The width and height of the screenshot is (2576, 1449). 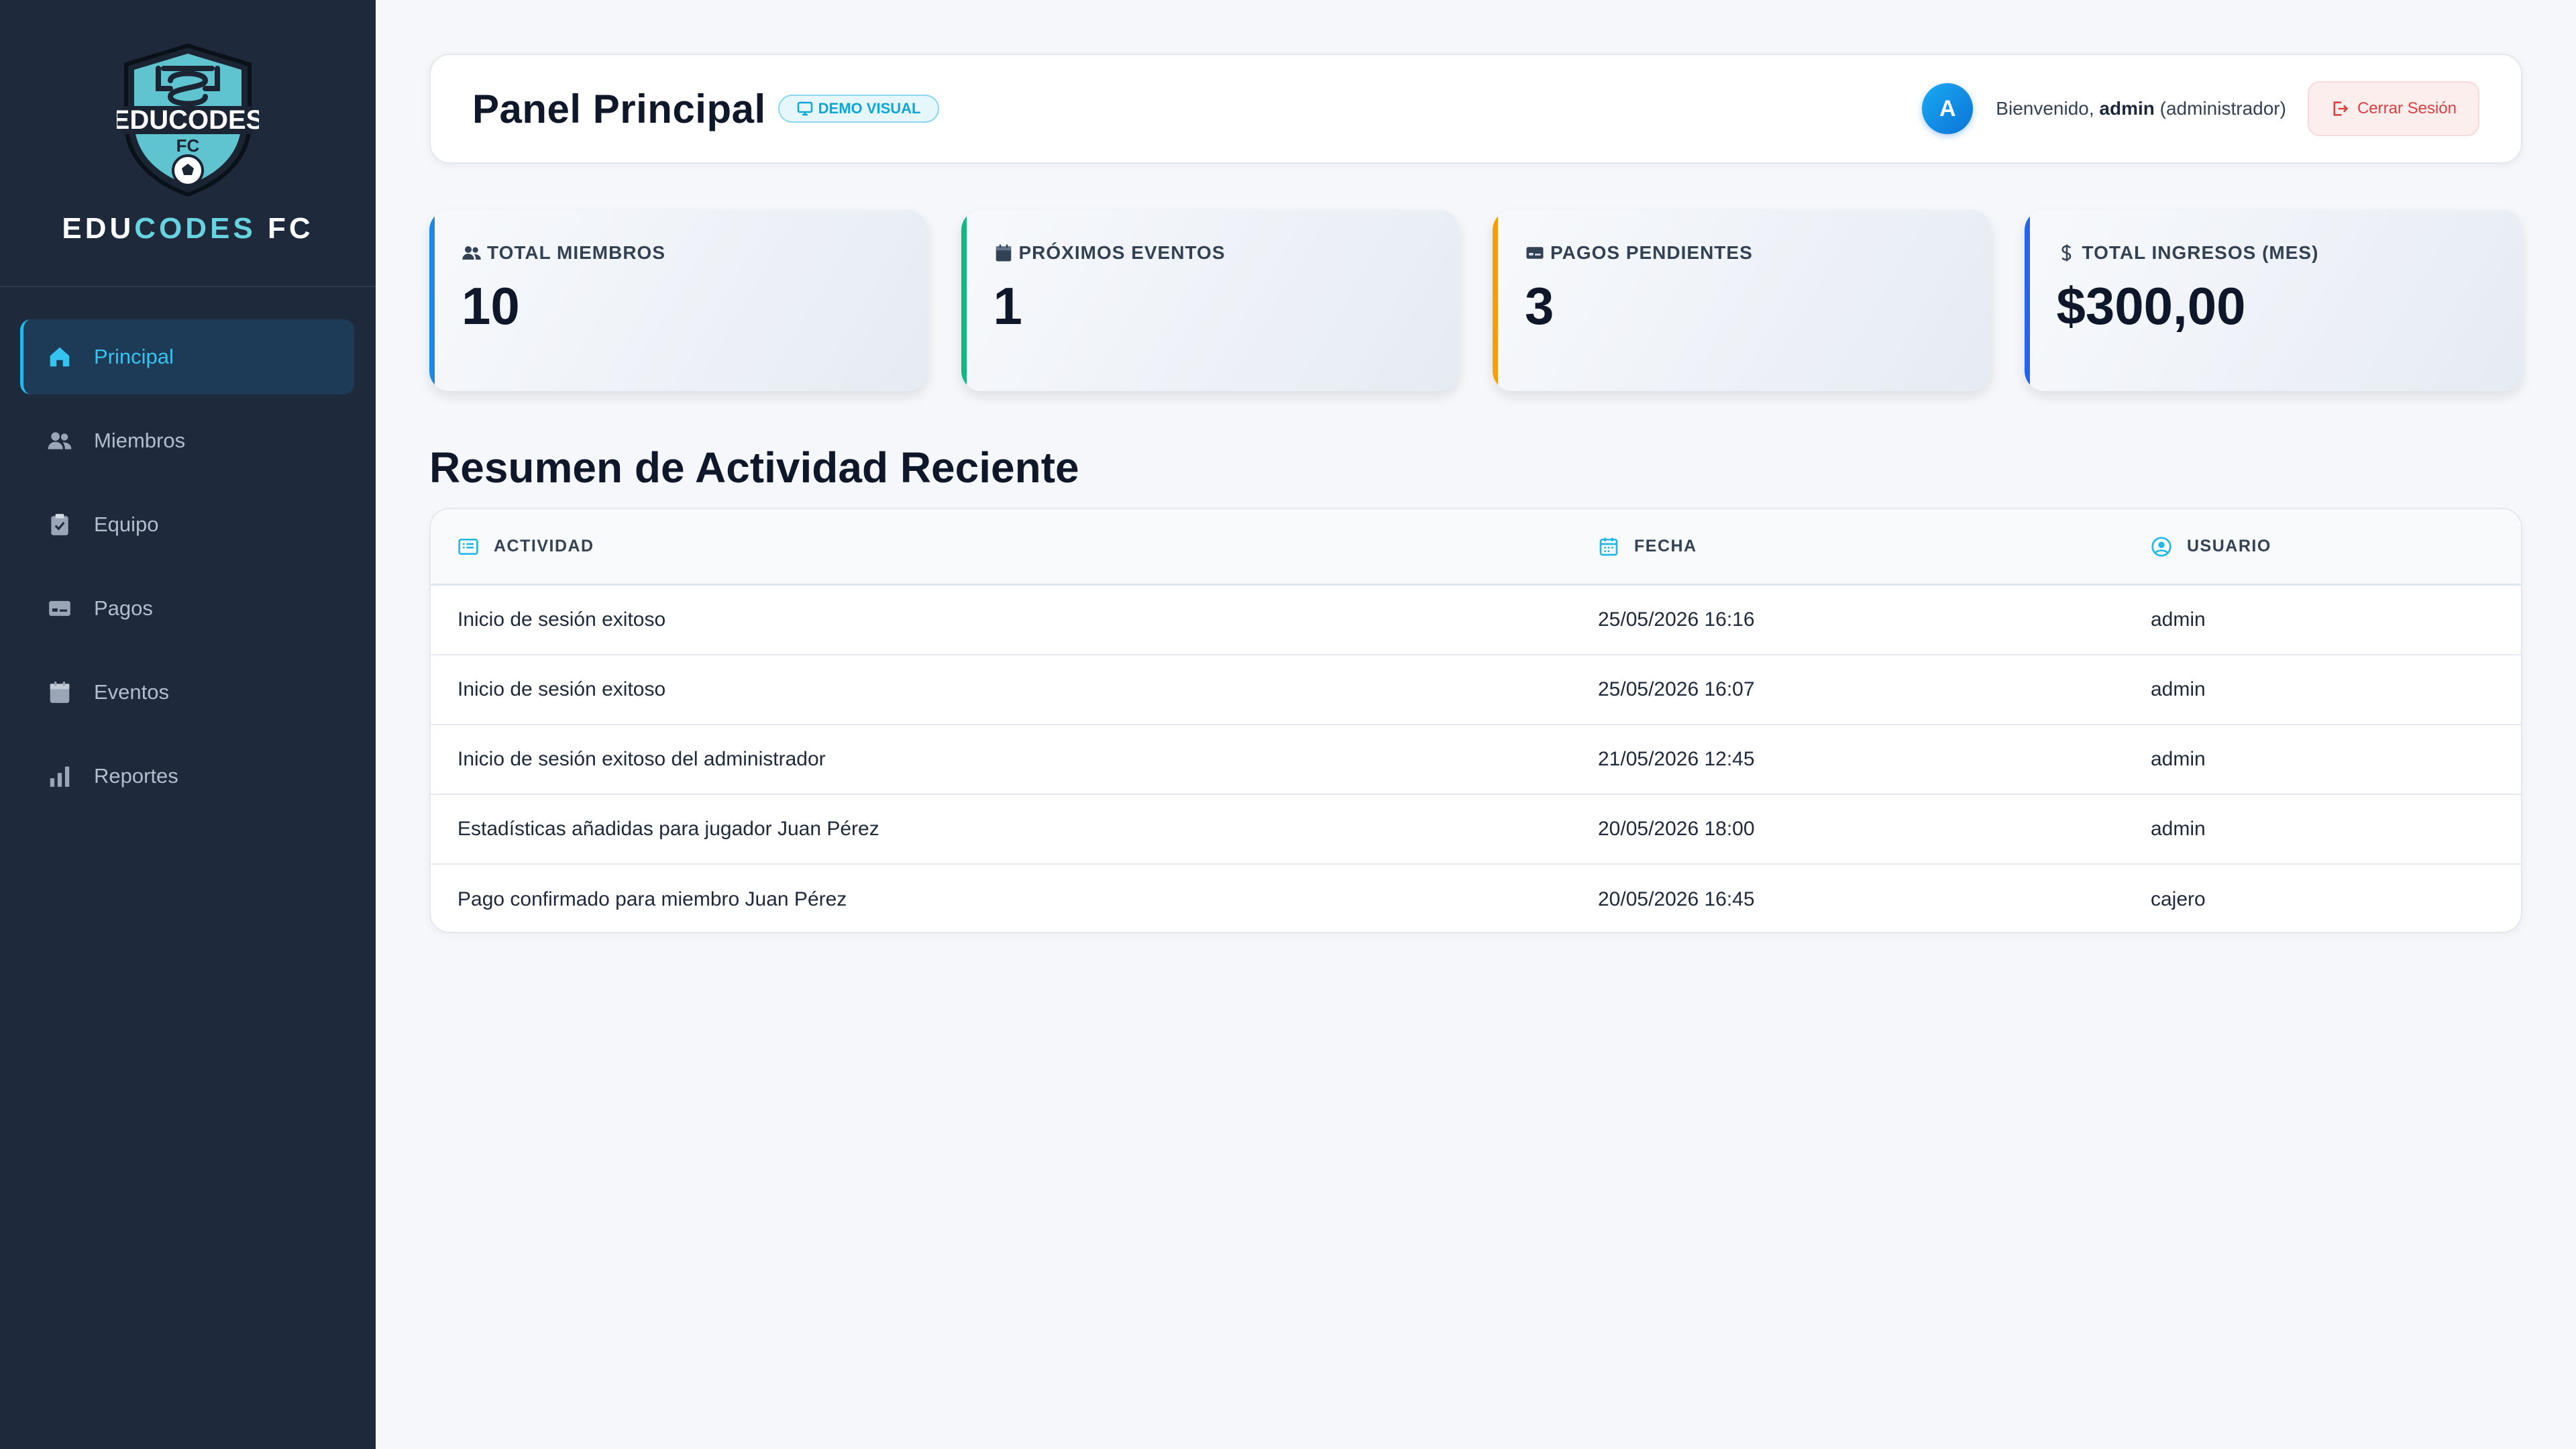 I want to click on brand-area: EDUCODES FC EDUCODES FC, so click(x=188, y=143).